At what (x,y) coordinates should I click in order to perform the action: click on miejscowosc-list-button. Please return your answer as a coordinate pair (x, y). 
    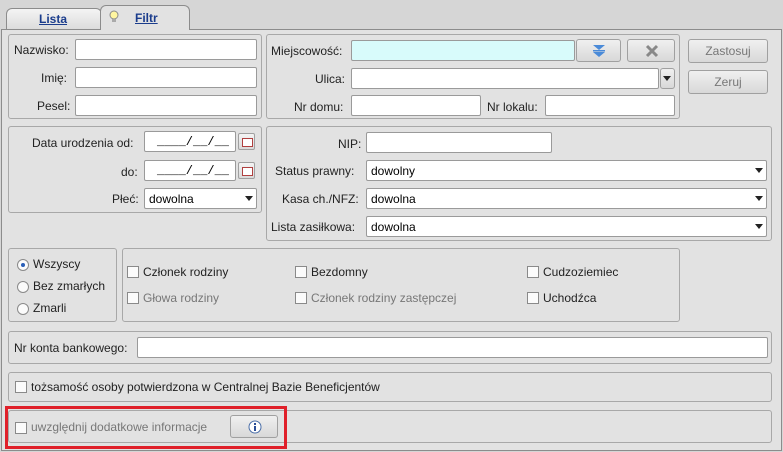
    Looking at the image, I should click on (598, 50).